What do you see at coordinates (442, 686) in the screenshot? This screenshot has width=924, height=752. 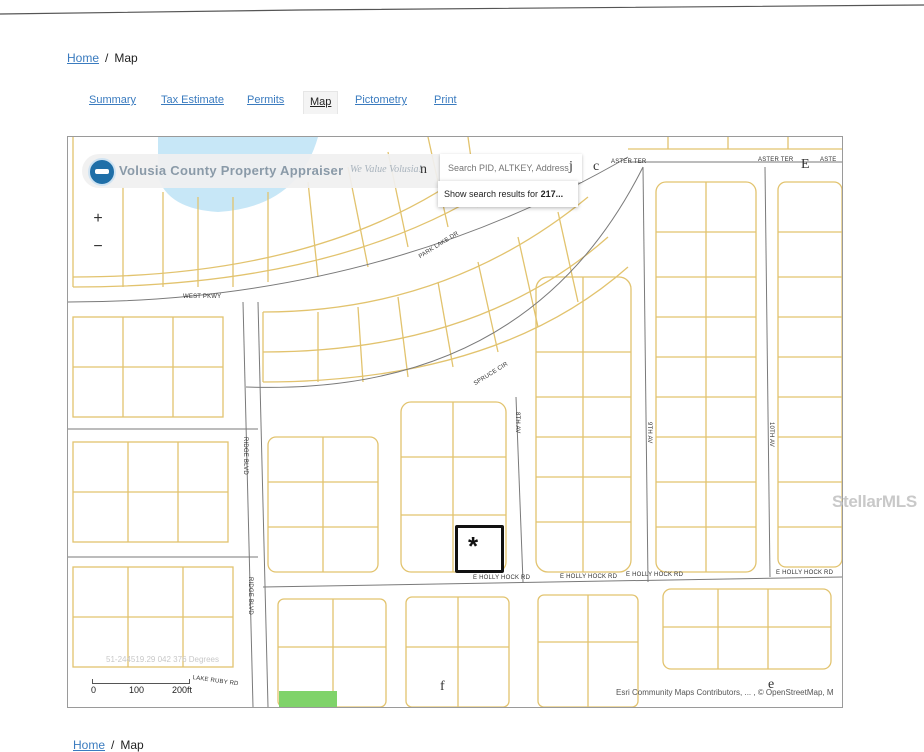 I see `artifact-glyph-f: f` at bounding box center [442, 686].